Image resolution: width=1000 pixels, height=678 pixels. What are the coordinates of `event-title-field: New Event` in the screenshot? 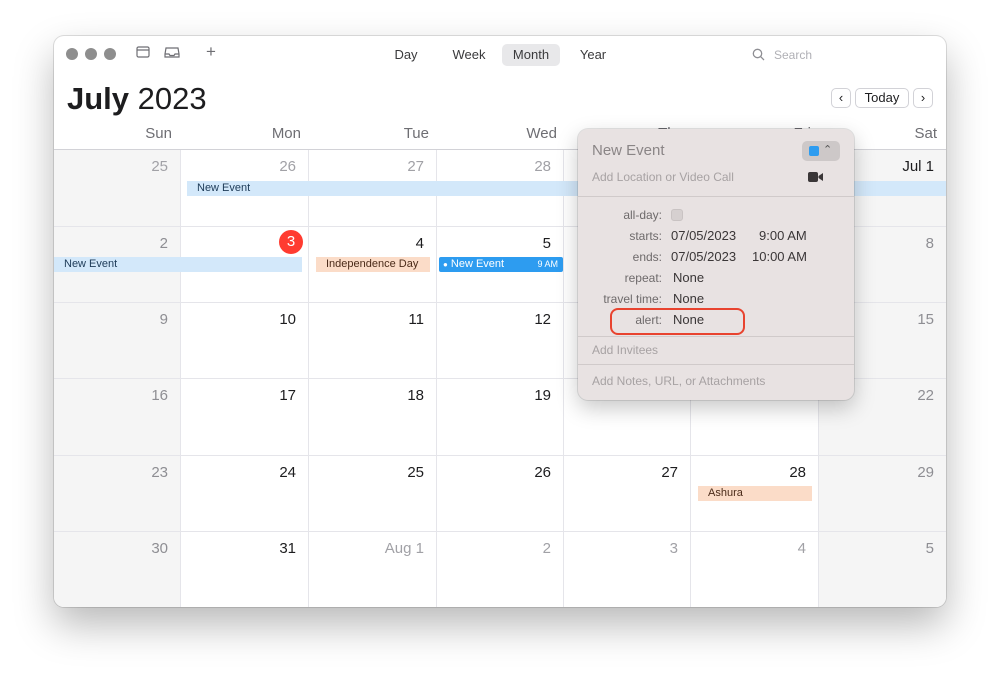 It's located at (628, 150).